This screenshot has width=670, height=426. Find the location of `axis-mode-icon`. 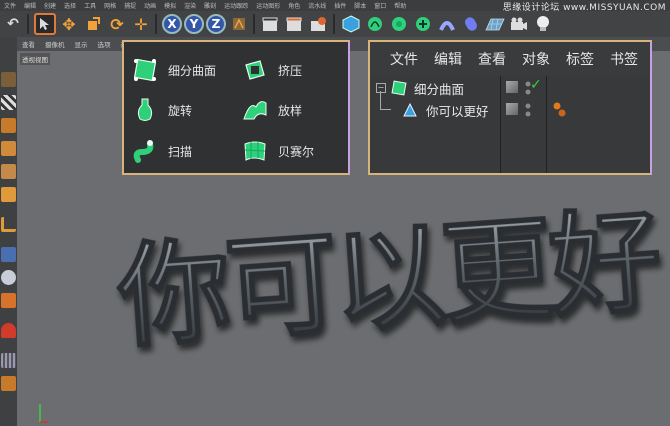

axis-mode-icon is located at coordinates (8, 224).